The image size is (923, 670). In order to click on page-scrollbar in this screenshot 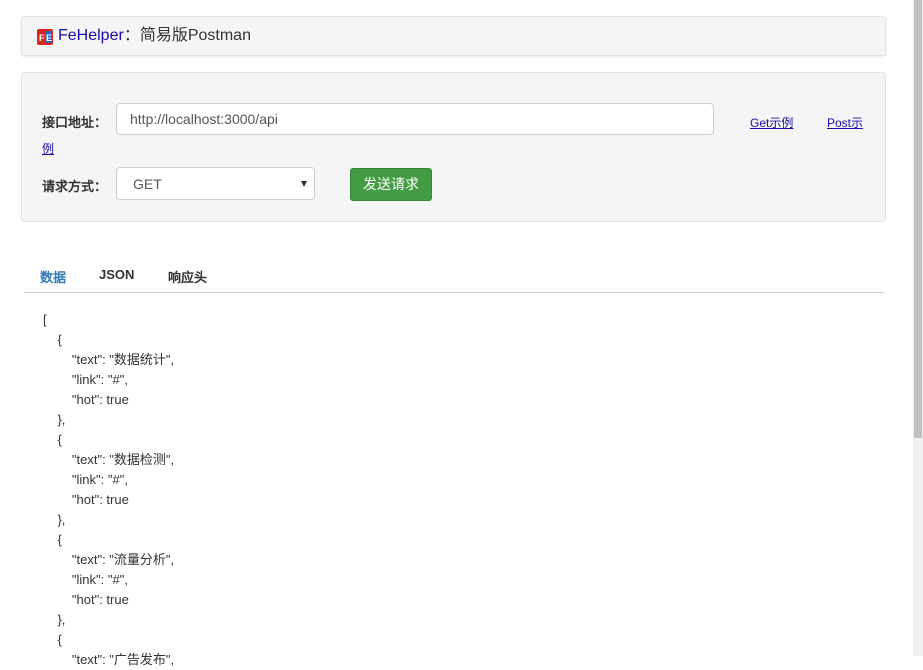, I will do `click(918, 328)`.